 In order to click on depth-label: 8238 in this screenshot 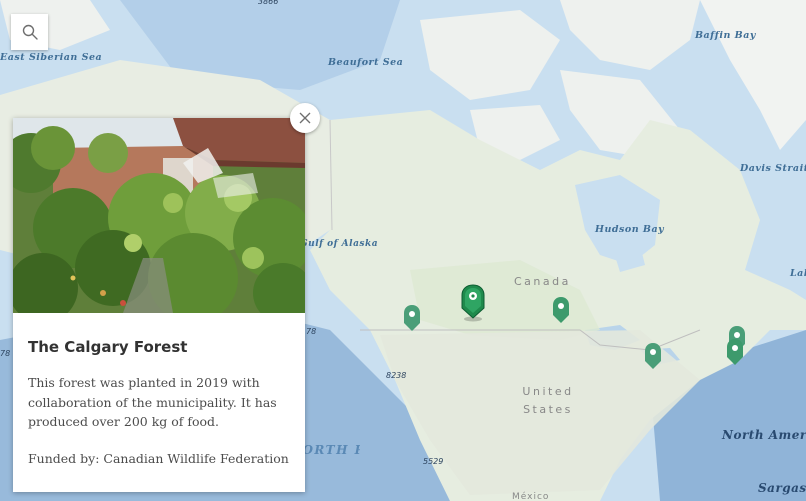, I will do `click(396, 375)`.